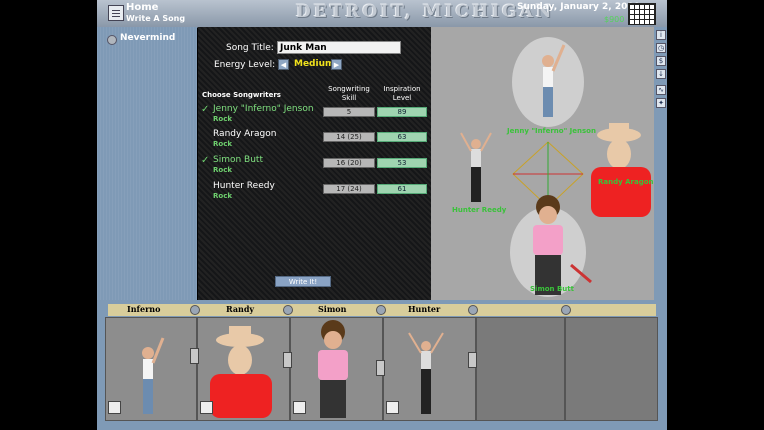 The height and width of the screenshot is (430, 764). I want to click on skill-bar: 16 (20), so click(349, 163).